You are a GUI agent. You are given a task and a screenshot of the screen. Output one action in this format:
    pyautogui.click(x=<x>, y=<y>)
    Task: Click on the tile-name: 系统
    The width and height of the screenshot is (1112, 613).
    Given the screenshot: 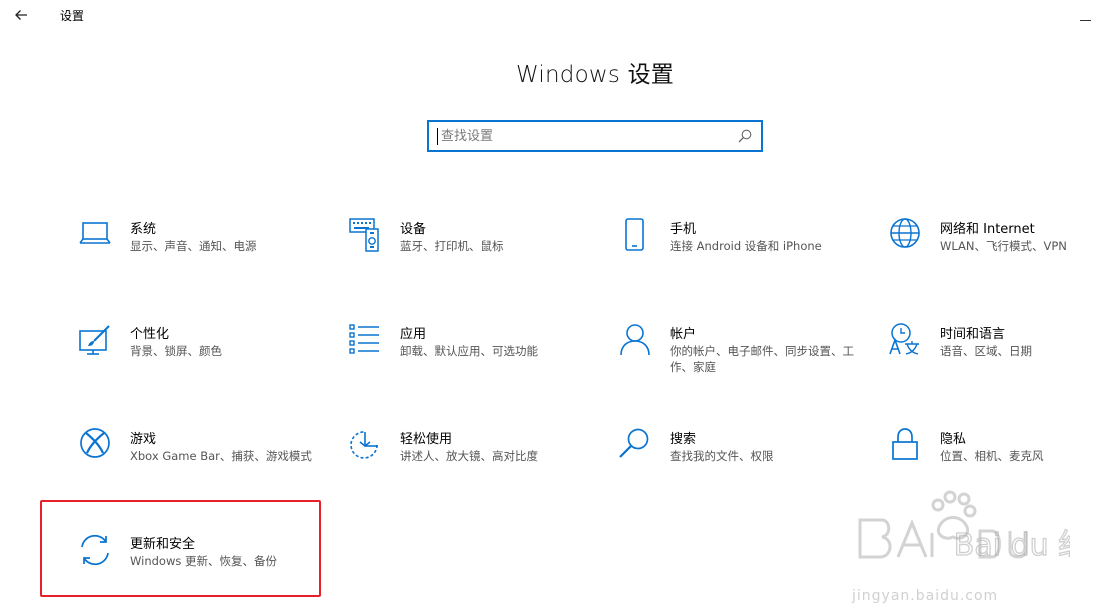 What is the action you would take?
    pyautogui.click(x=143, y=229)
    